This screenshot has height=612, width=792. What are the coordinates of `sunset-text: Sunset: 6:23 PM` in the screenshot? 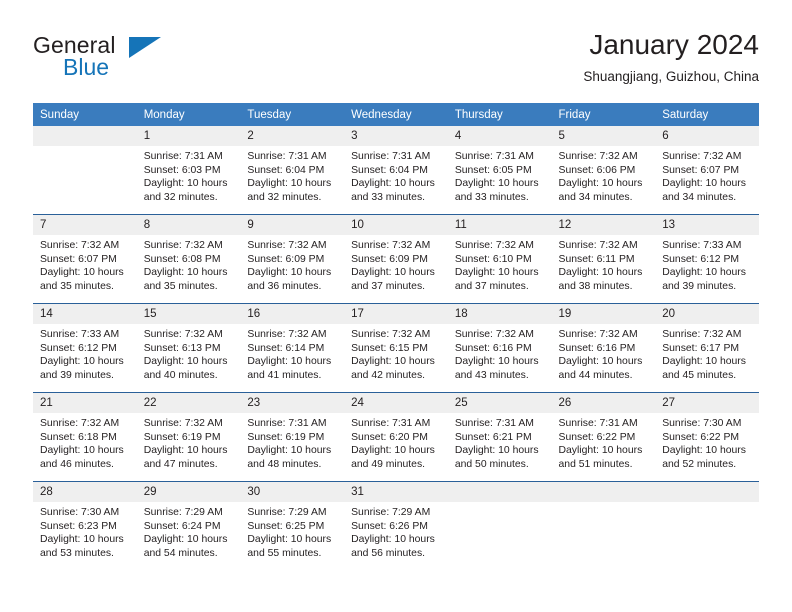 It's located at (78, 526).